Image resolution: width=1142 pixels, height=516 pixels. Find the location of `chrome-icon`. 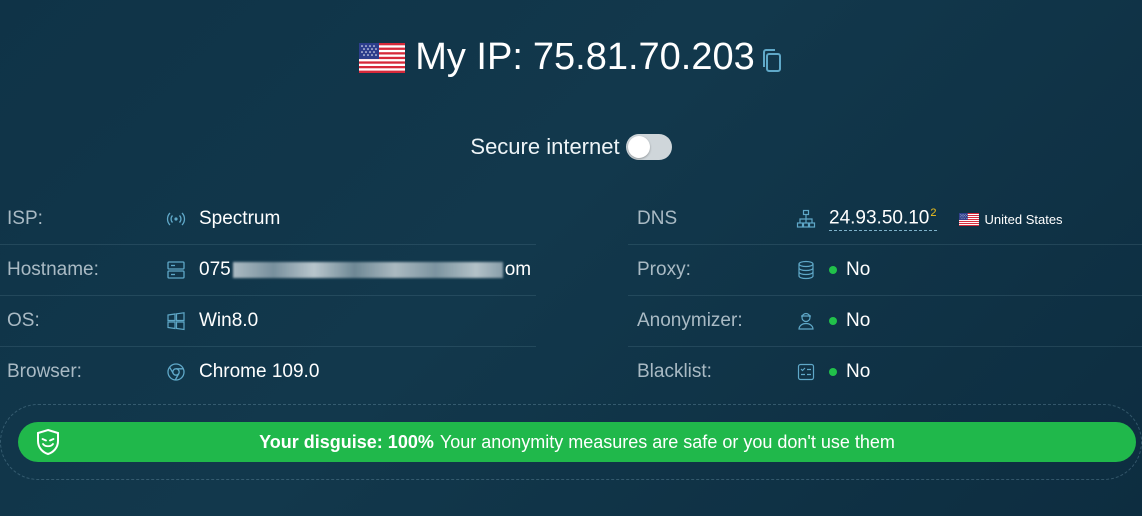

chrome-icon is located at coordinates (176, 372).